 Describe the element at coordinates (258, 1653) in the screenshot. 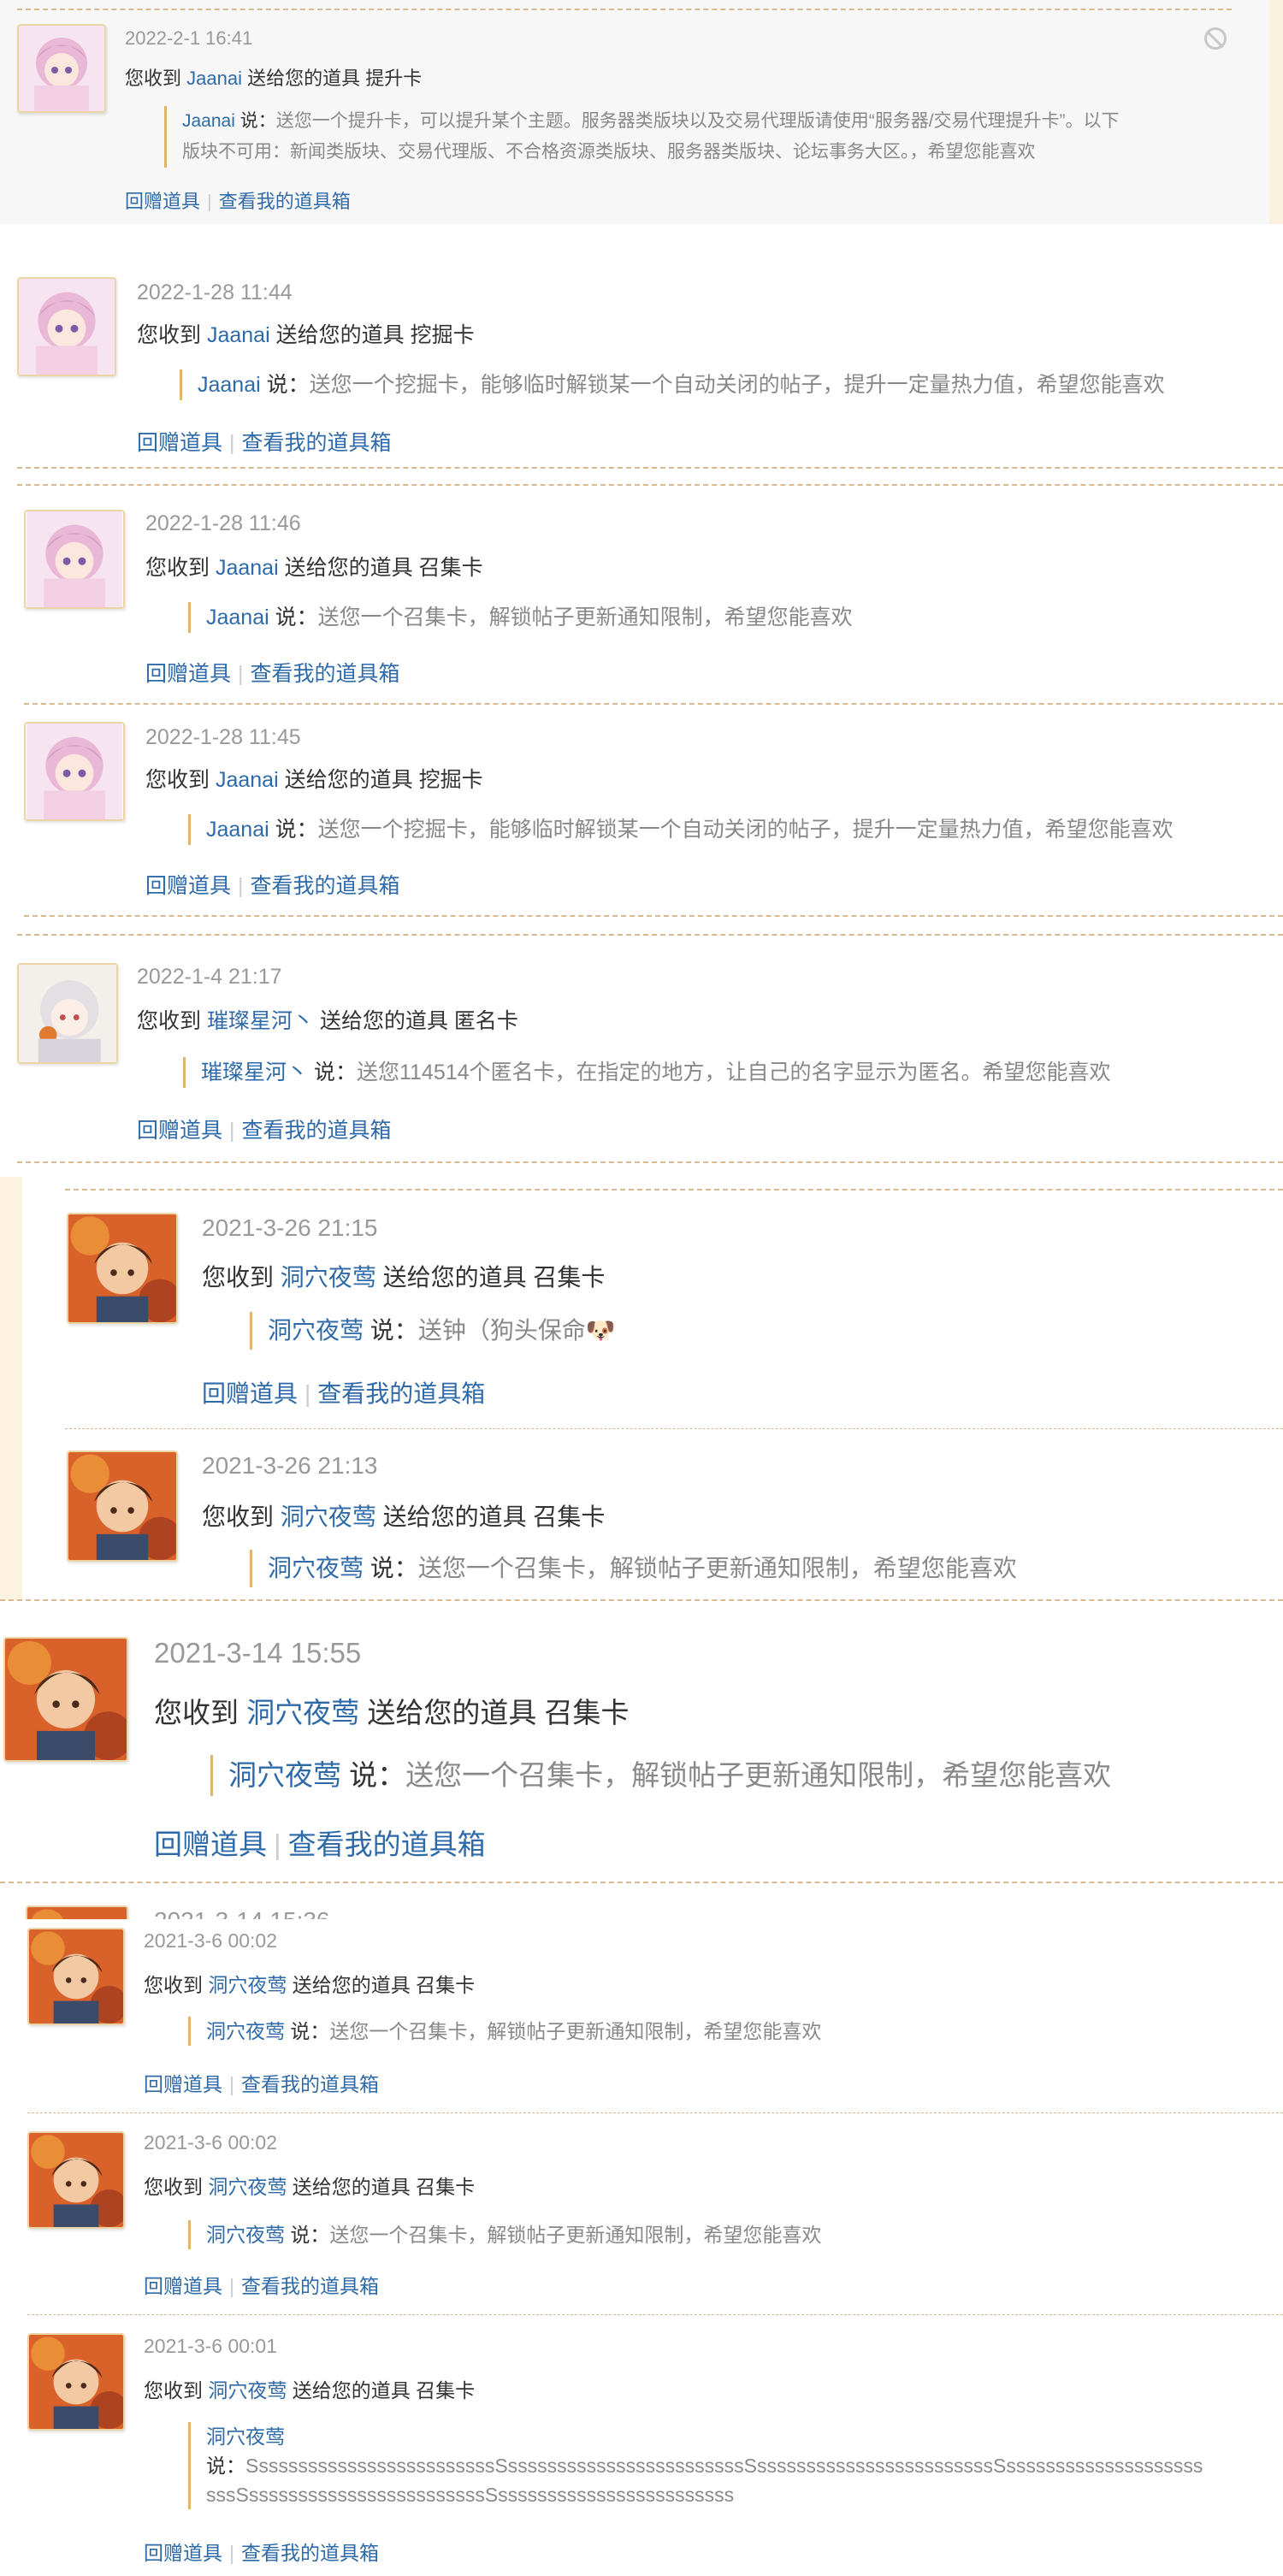

I see `notice-date: 2021-3-14 15:55` at that location.